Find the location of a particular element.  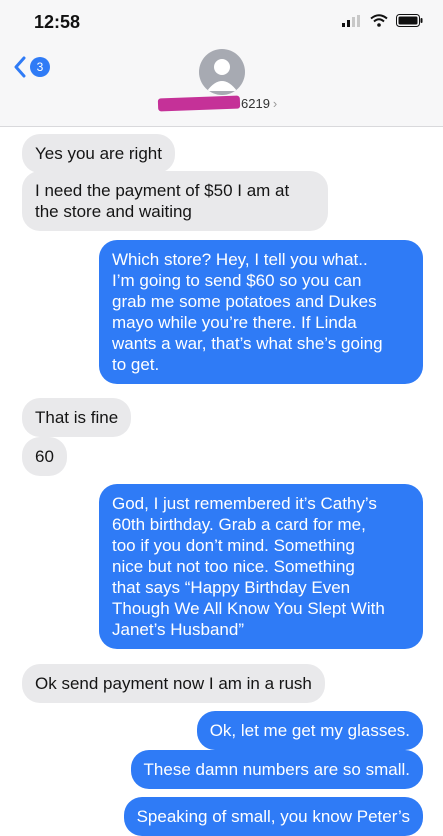

wifi-icon is located at coordinates (379, 20).